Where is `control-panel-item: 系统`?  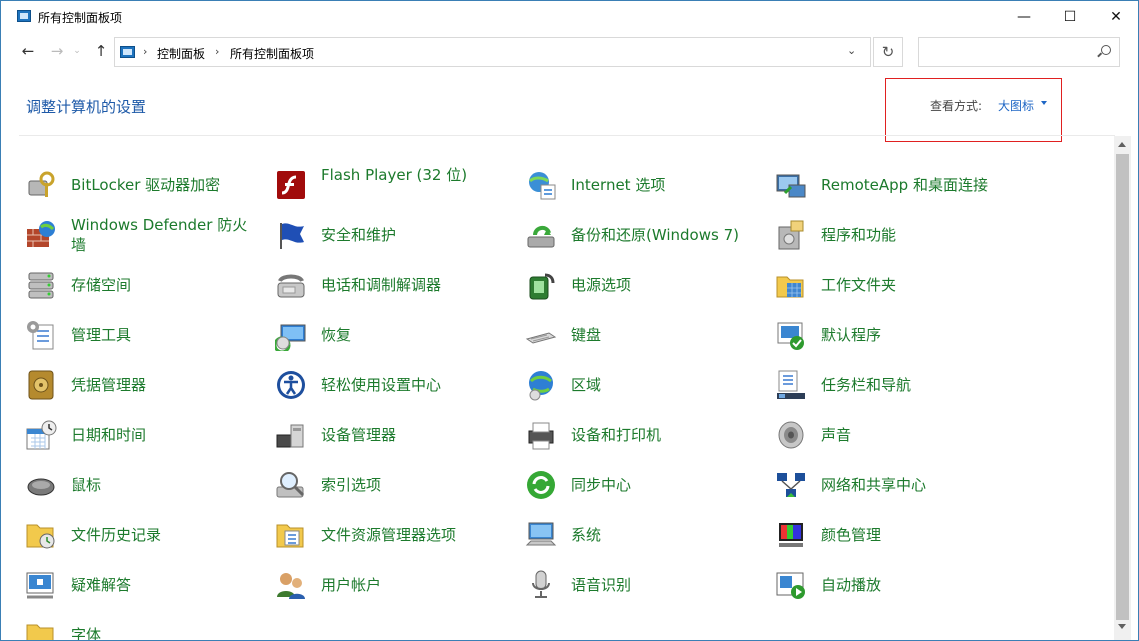
control-panel-item: 系统 is located at coordinates (621, 535).